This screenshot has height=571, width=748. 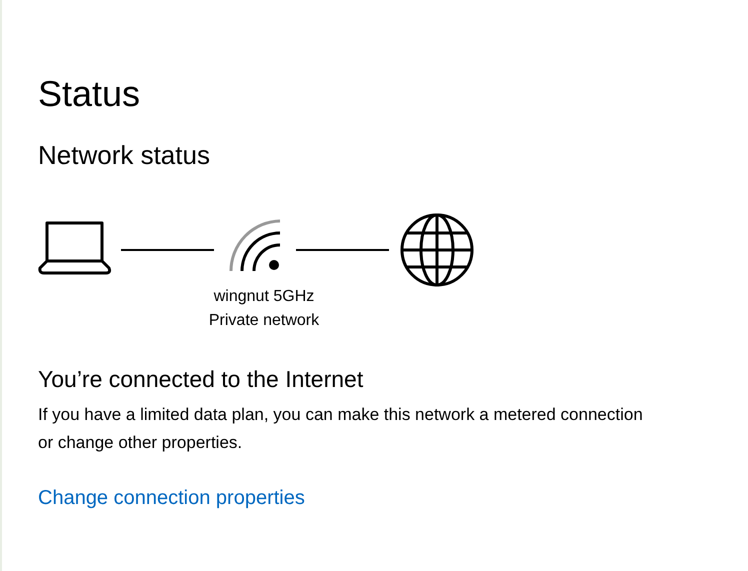 What do you see at coordinates (264, 297) in the screenshot?
I see `network-name: wingnut 5GHz` at bounding box center [264, 297].